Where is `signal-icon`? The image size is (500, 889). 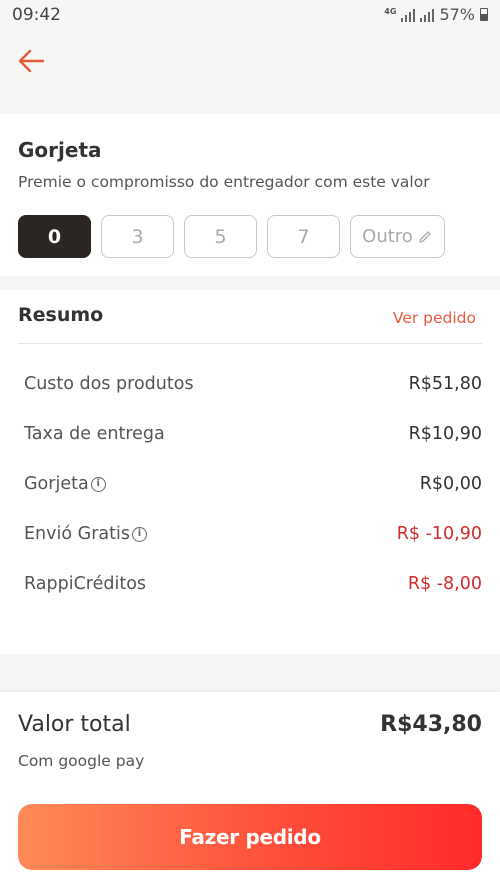
signal-icon is located at coordinates (408, 15).